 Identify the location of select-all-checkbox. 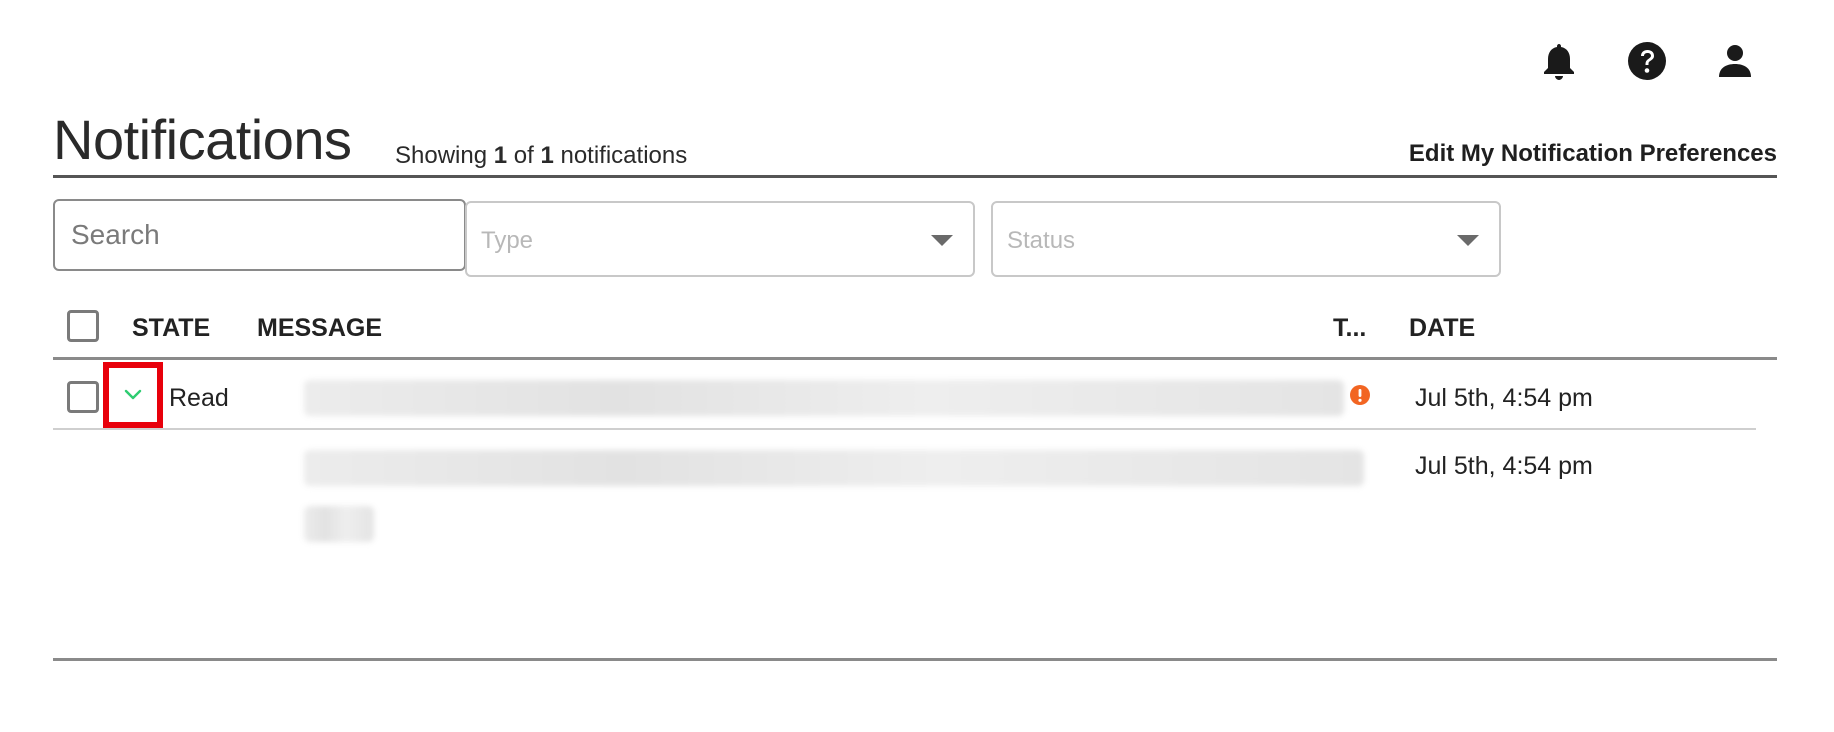
(83, 326).